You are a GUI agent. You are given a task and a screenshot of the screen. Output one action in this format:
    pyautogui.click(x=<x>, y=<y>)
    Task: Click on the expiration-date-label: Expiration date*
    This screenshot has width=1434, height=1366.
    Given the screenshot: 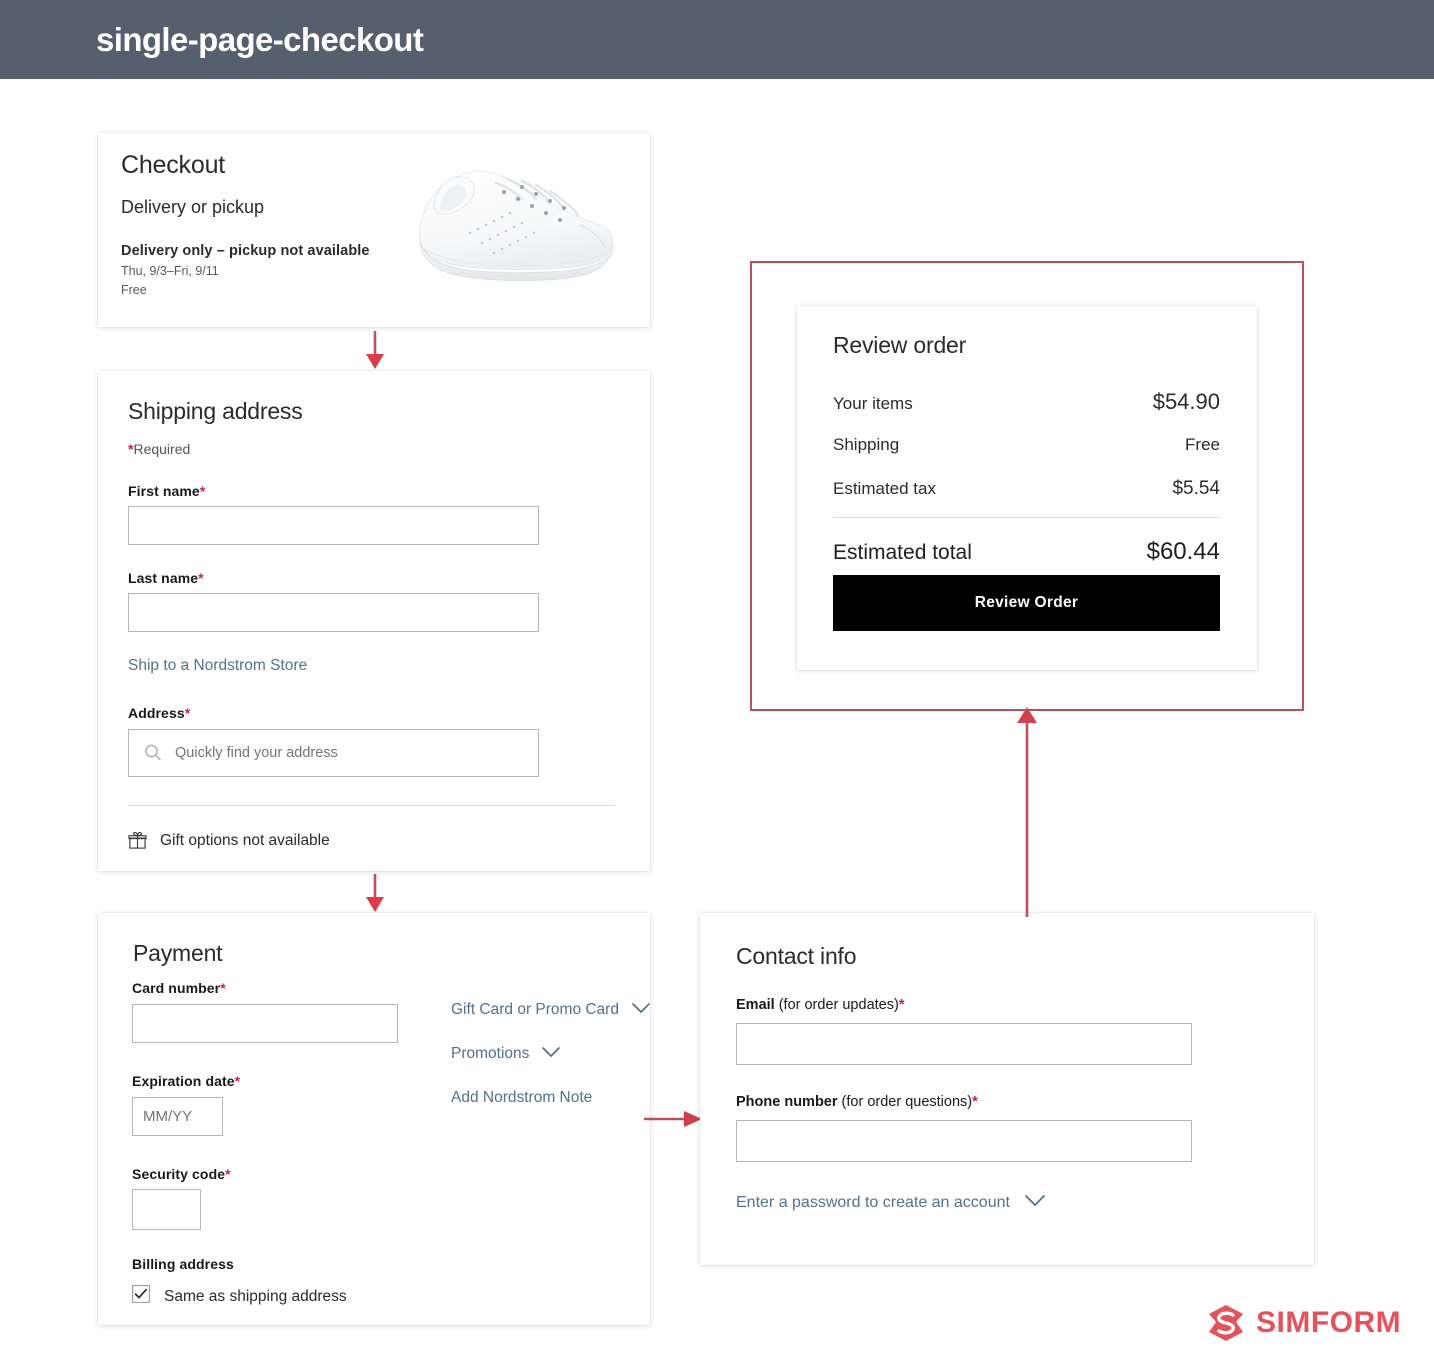 What is the action you would take?
    pyautogui.click(x=186, y=1081)
    